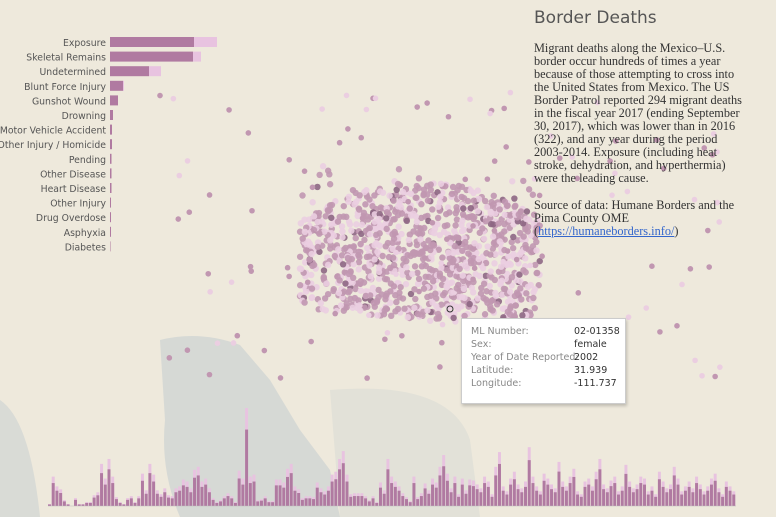 The height and width of the screenshot is (517, 776). What do you see at coordinates (78, 204) in the screenshot?
I see `category-label: Other Injury` at bounding box center [78, 204].